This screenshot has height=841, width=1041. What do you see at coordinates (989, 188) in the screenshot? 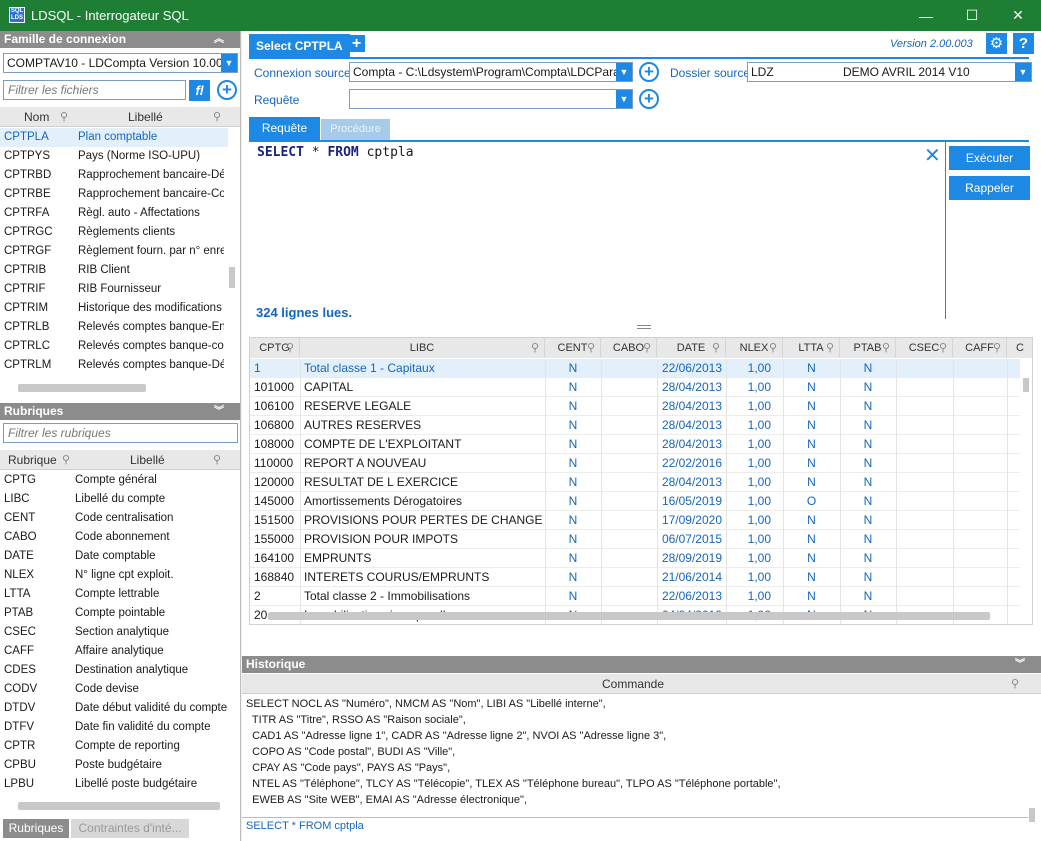
I see `recall-button: Rappeler` at bounding box center [989, 188].